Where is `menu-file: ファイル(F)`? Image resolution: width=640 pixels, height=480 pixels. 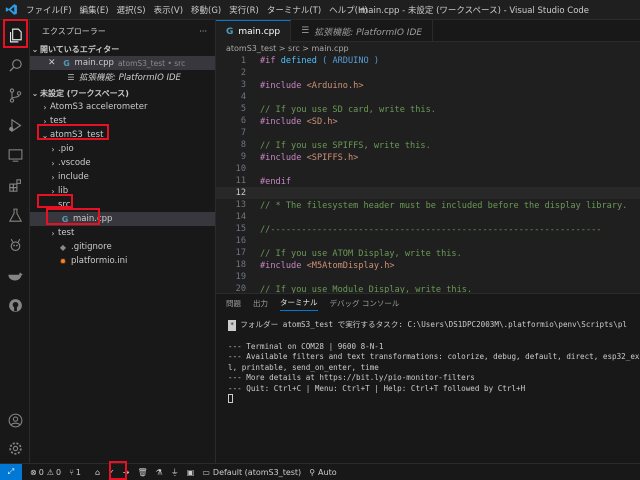 menu-file: ファイル(F) is located at coordinates (49, 10).